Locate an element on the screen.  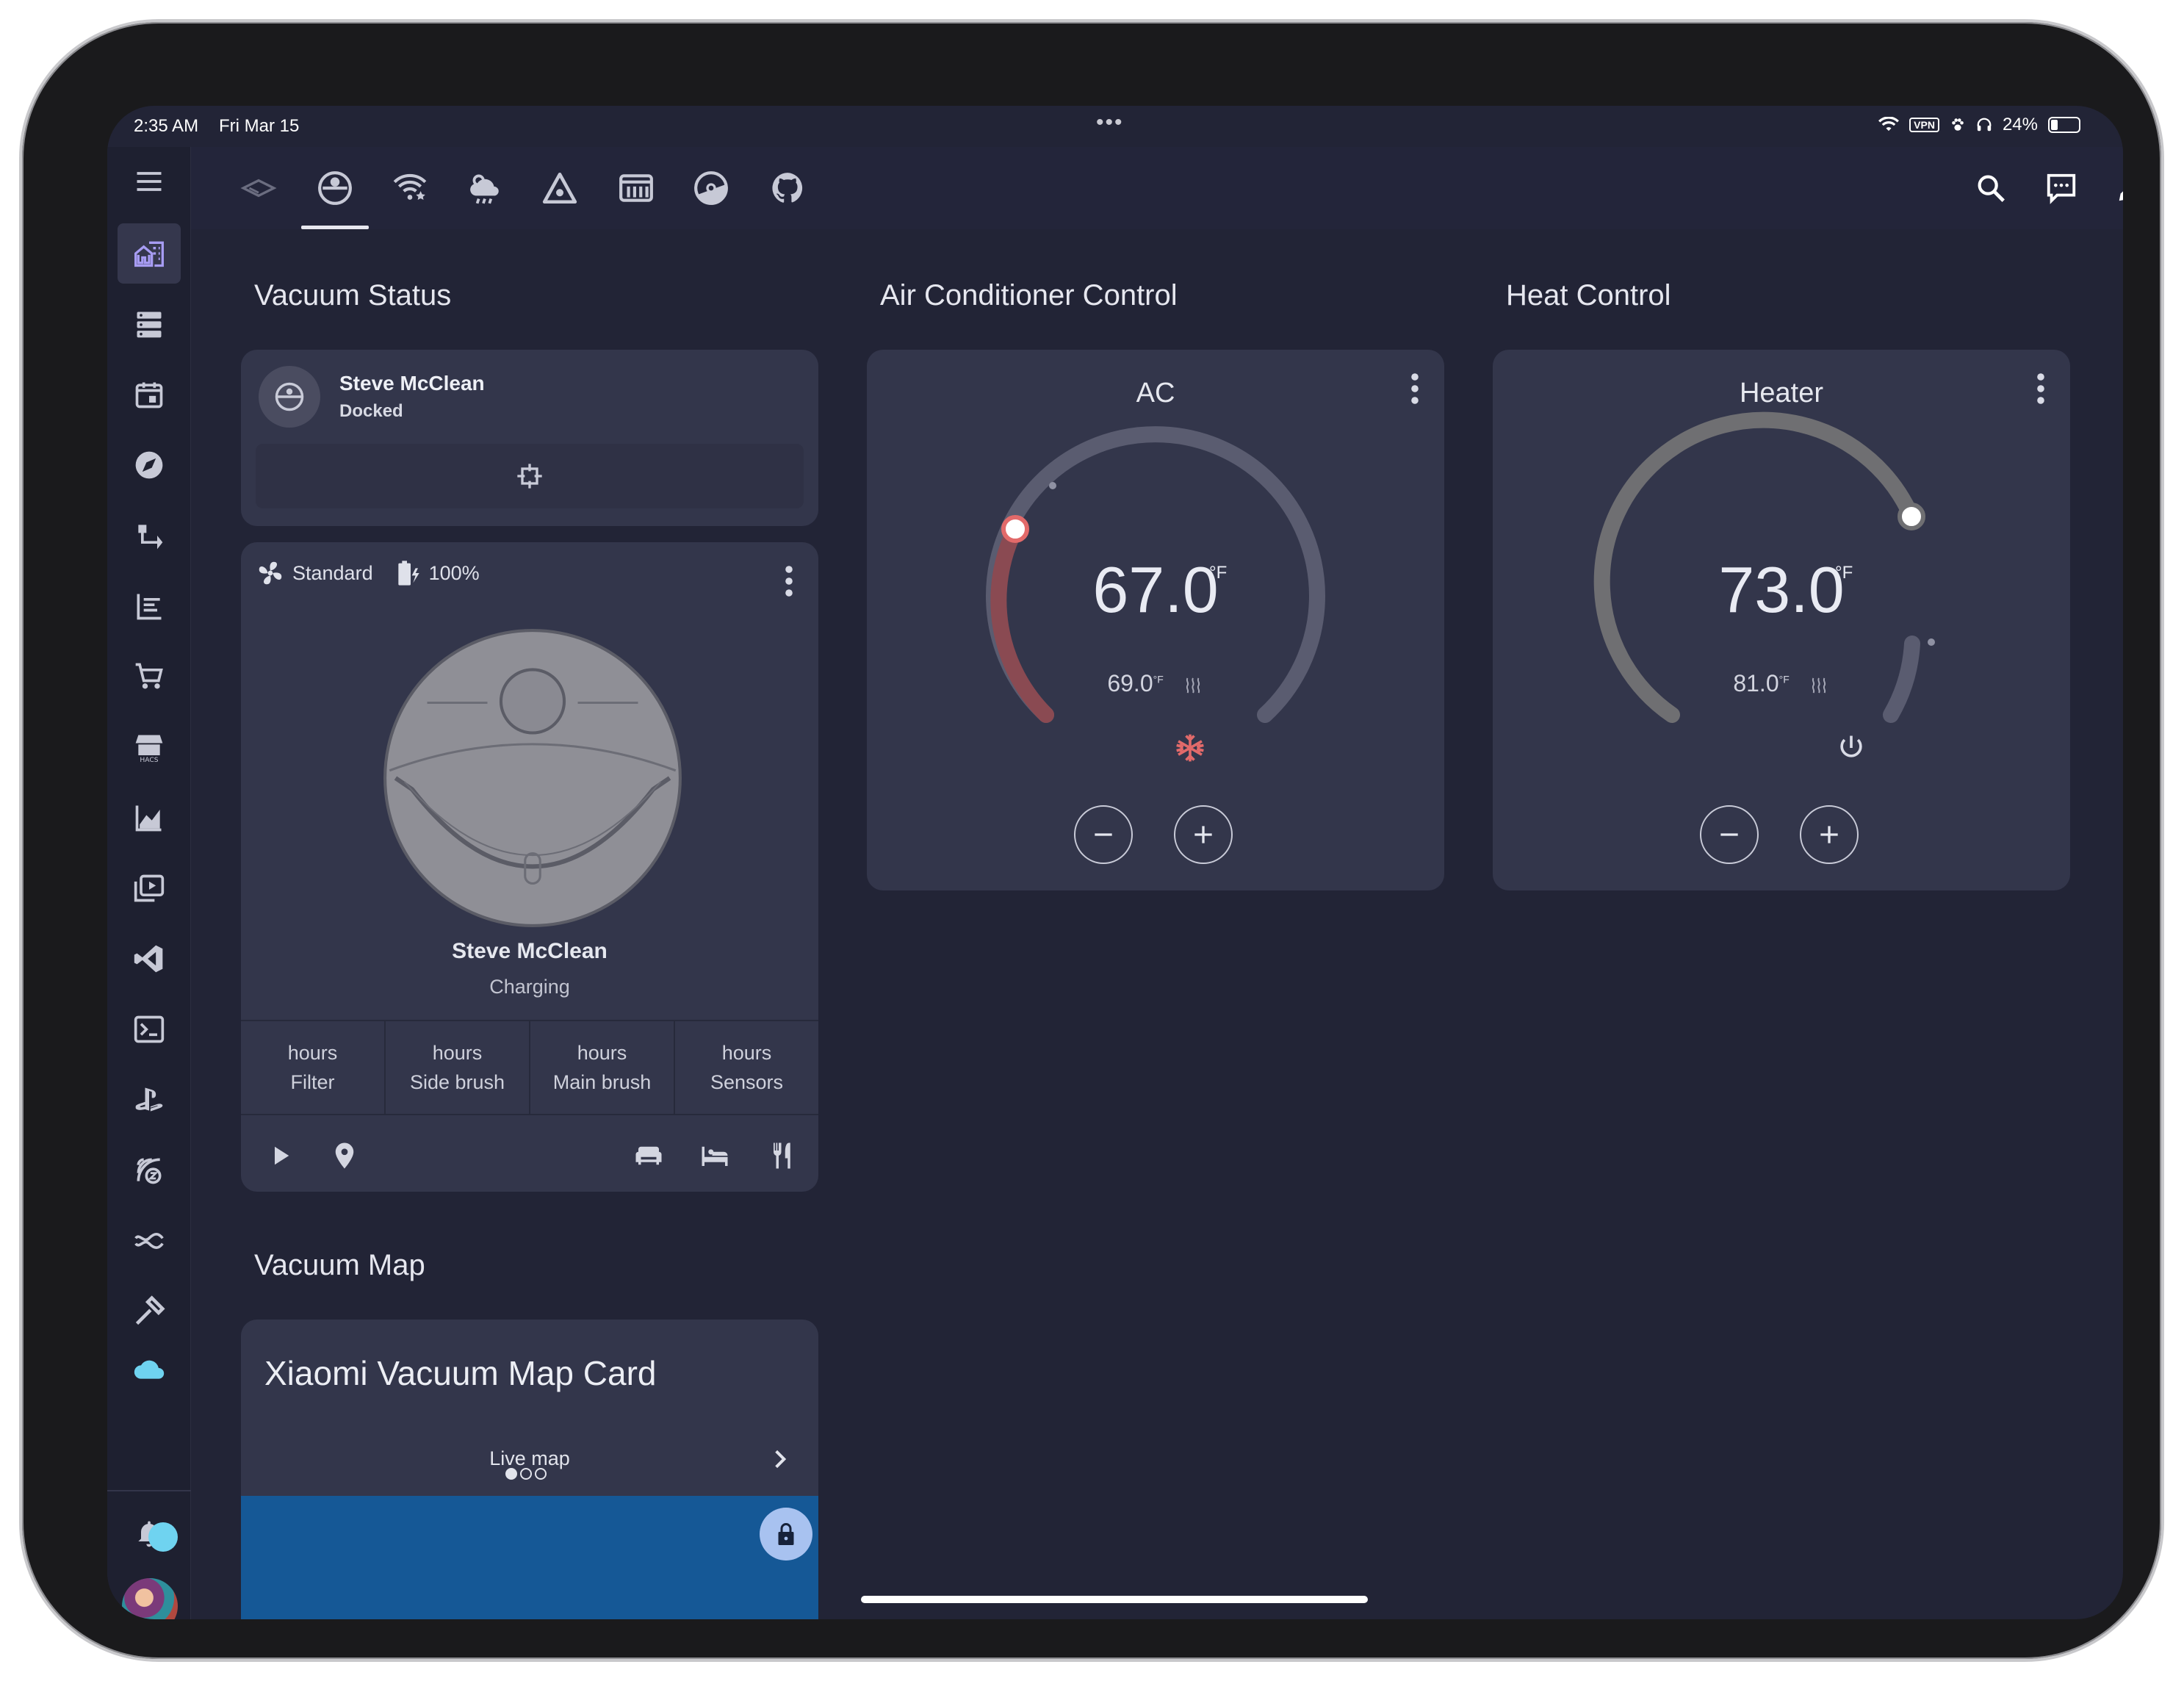
assist-button is located at coordinates (2061, 188).